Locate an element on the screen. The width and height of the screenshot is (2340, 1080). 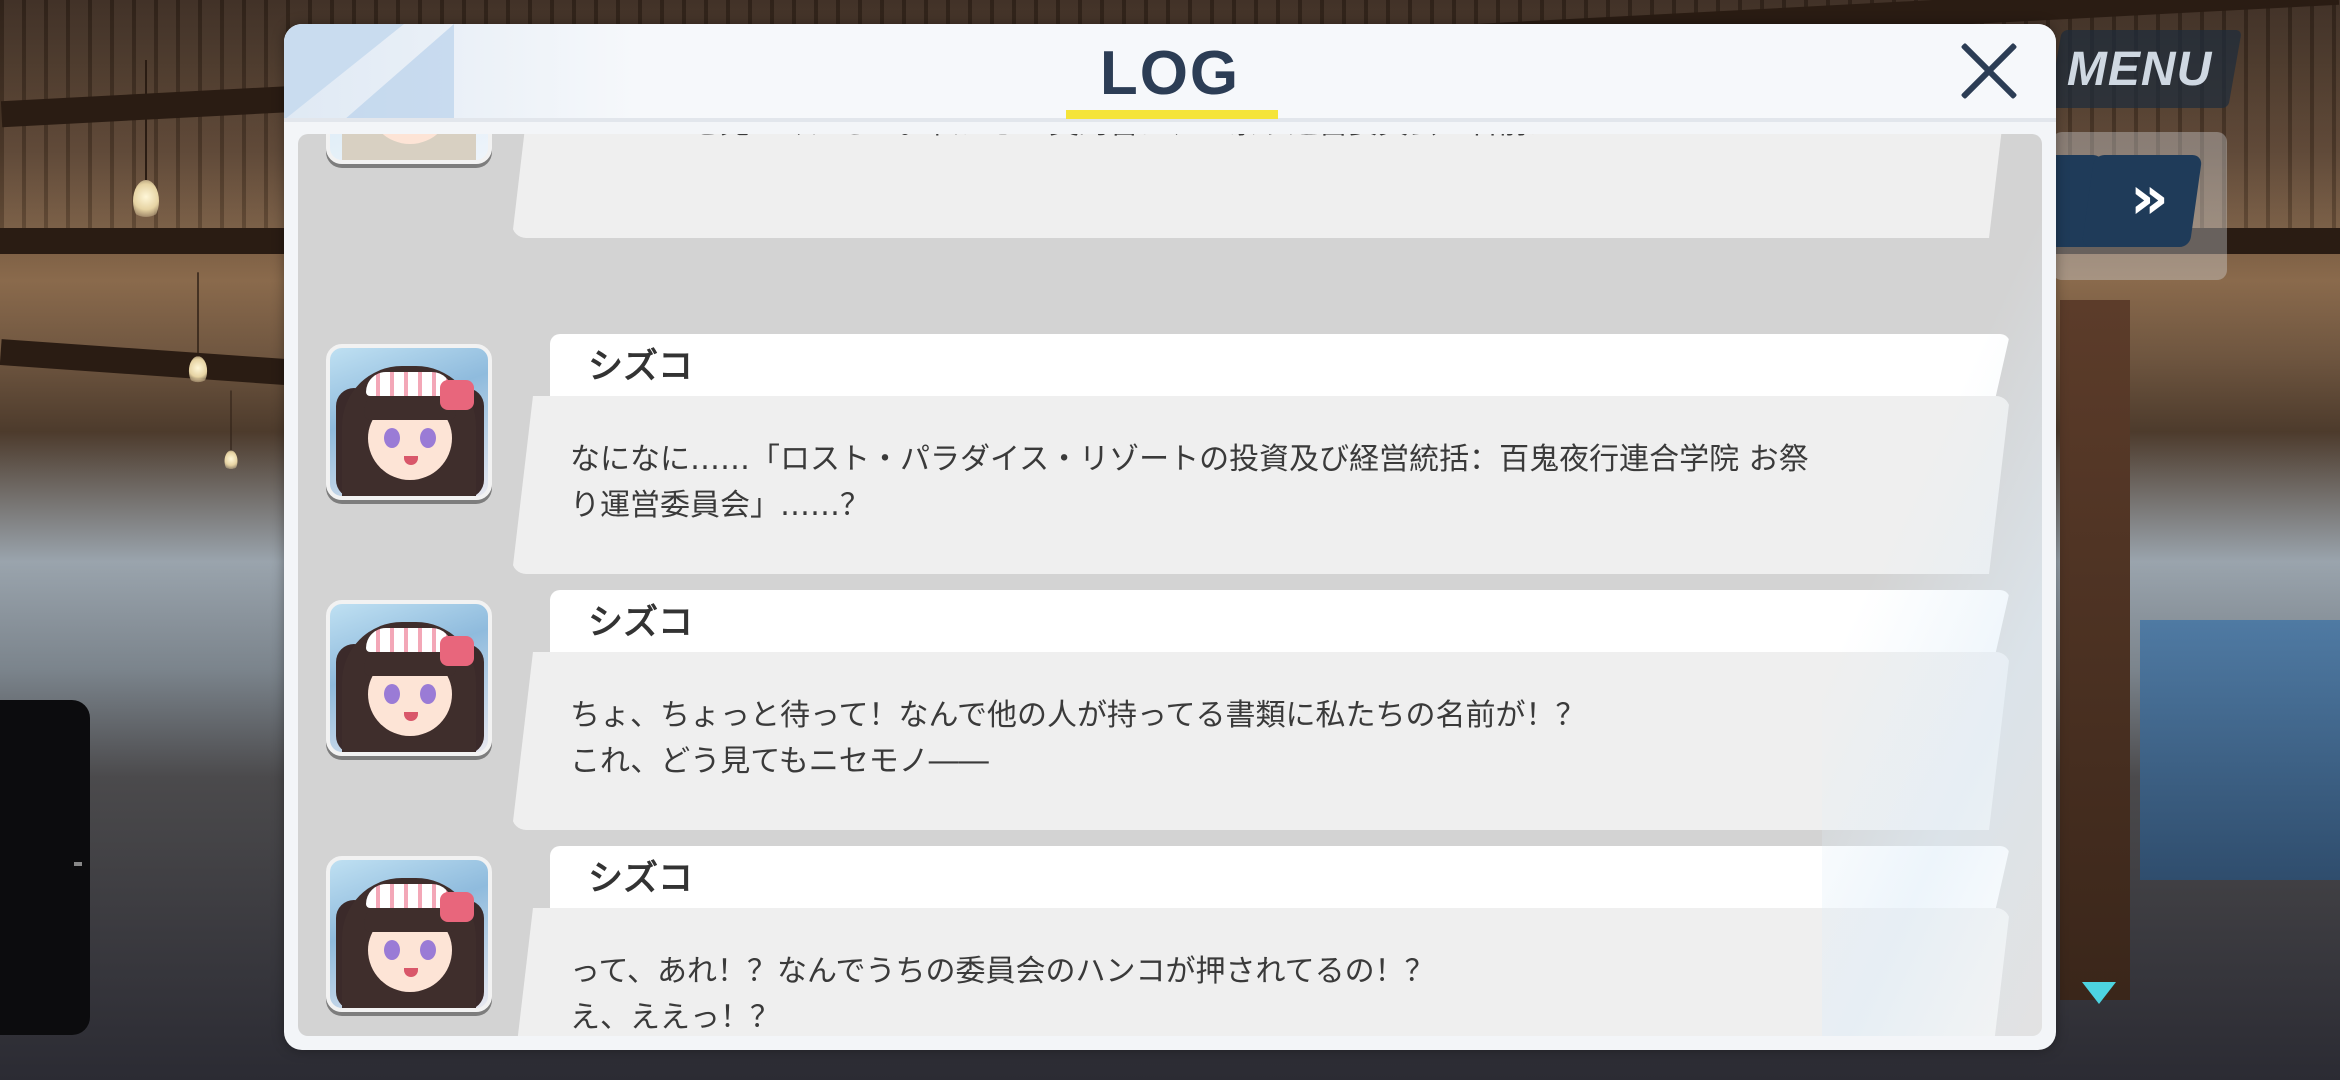
wooden-pillar is located at coordinates (2095, 650).